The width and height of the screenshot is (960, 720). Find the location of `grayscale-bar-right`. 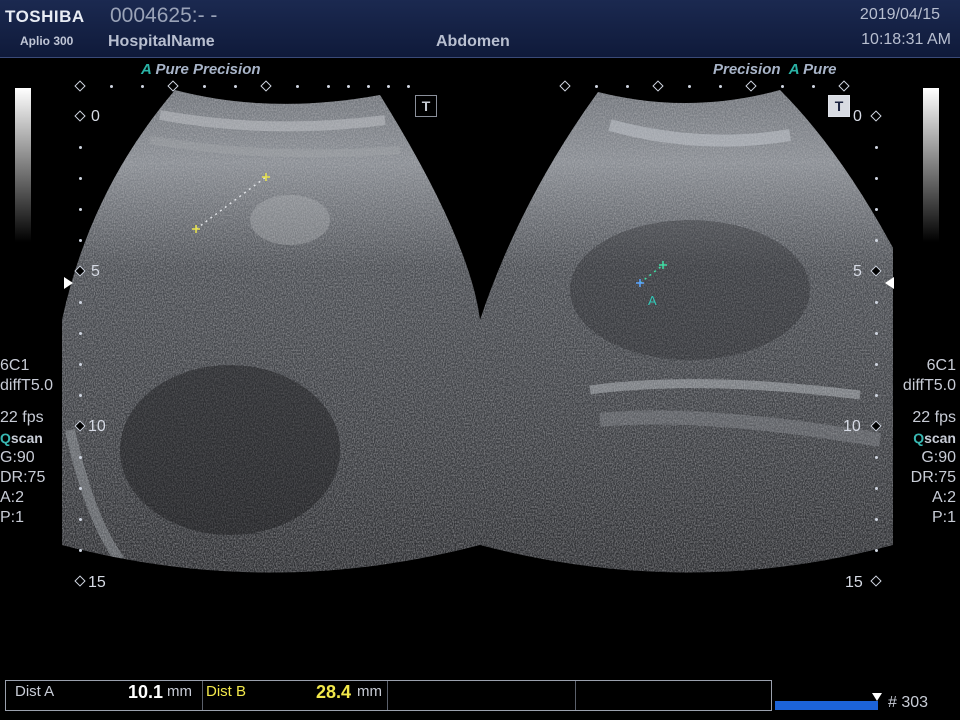

grayscale-bar-right is located at coordinates (931, 165).